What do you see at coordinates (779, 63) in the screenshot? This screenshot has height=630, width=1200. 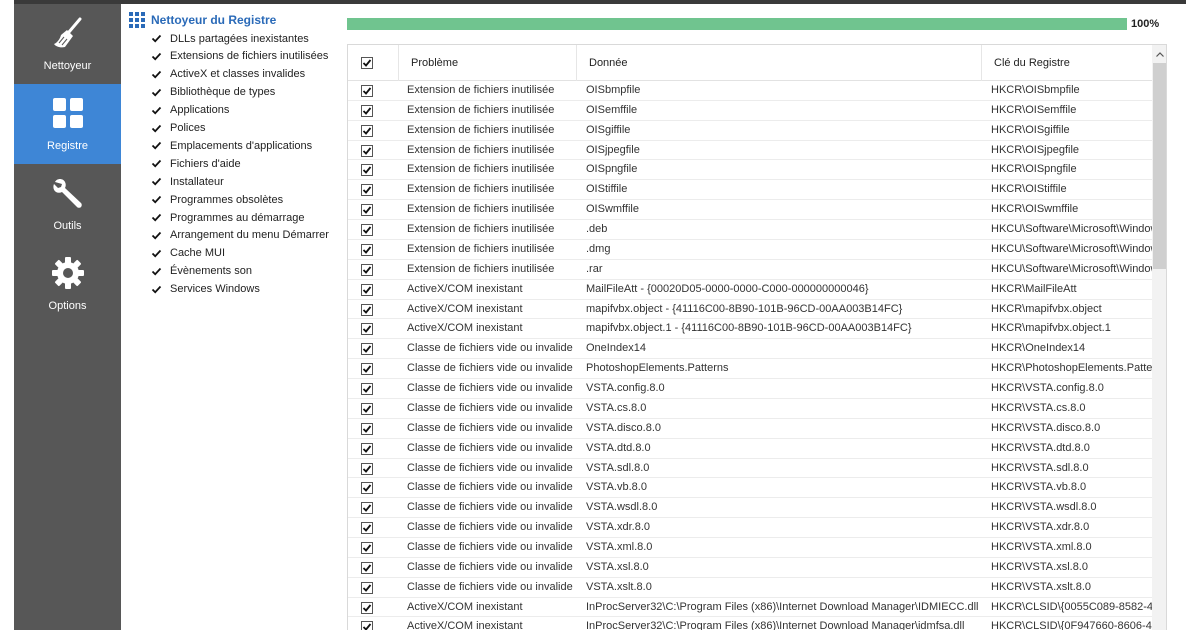 I see `header-data: Donnée` at bounding box center [779, 63].